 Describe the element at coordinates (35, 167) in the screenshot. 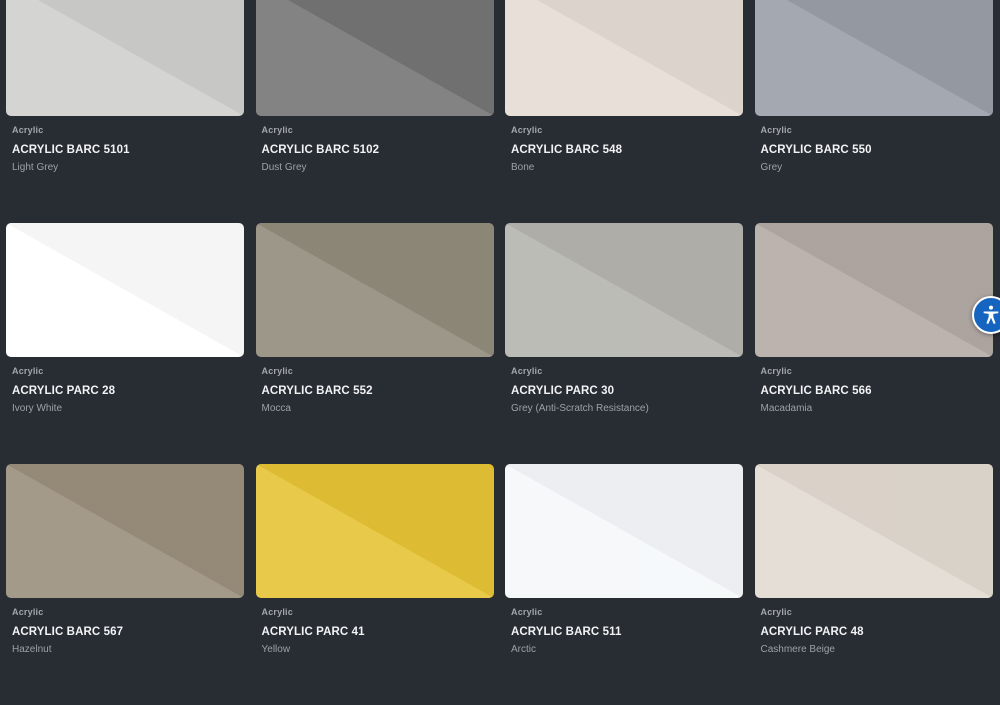

I see `product-color-name: Light Grey` at that location.